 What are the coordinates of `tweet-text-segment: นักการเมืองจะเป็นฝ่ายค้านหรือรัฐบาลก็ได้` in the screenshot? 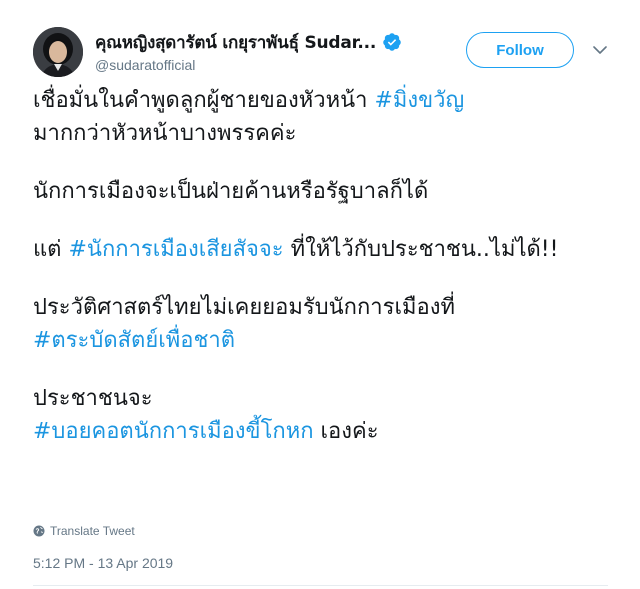 It's located at (231, 191).